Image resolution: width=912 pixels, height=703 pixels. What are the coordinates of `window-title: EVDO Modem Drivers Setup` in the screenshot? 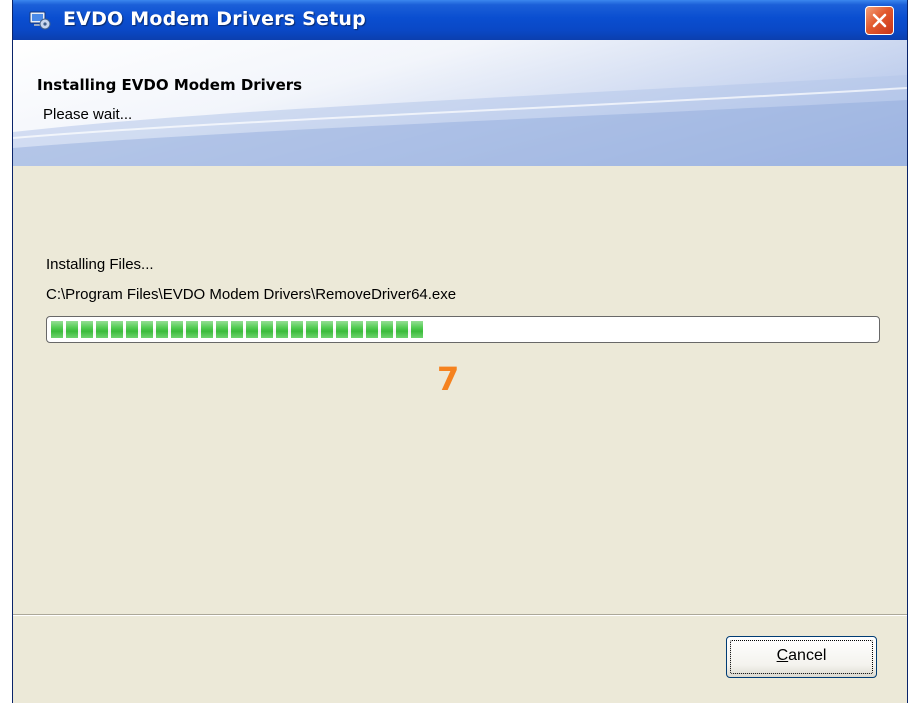 It's located at (214, 19).